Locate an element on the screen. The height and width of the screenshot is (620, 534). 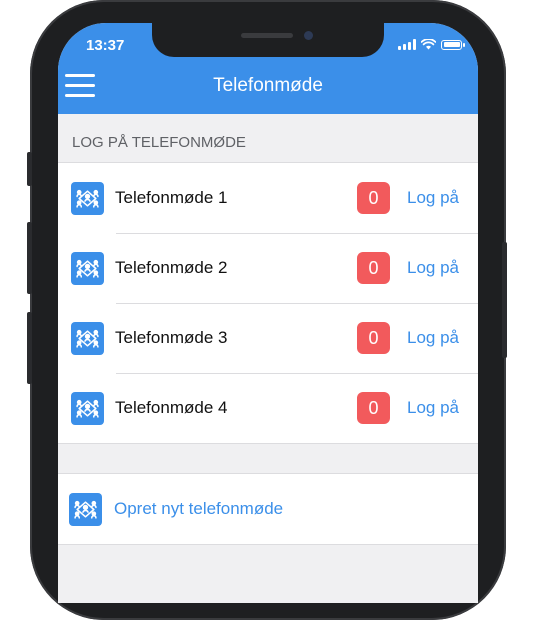
page-title: Telefonmøde is located at coordinates (268, 85).